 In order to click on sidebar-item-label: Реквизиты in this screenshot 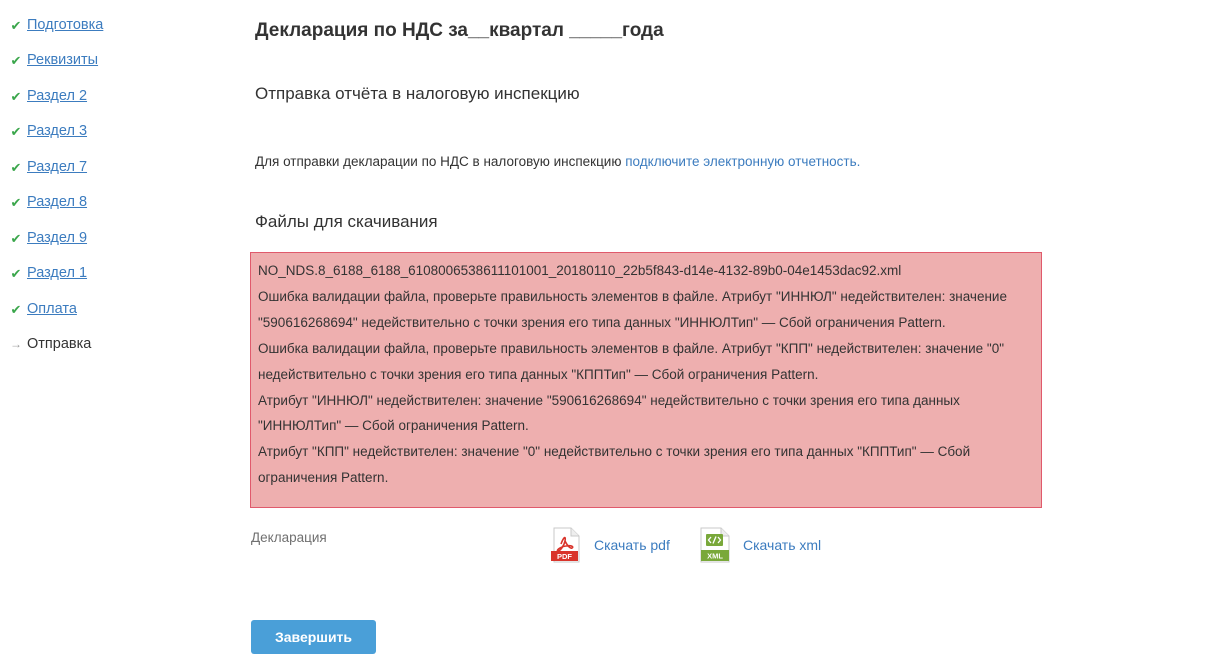, I will do `click(62, 60)`.